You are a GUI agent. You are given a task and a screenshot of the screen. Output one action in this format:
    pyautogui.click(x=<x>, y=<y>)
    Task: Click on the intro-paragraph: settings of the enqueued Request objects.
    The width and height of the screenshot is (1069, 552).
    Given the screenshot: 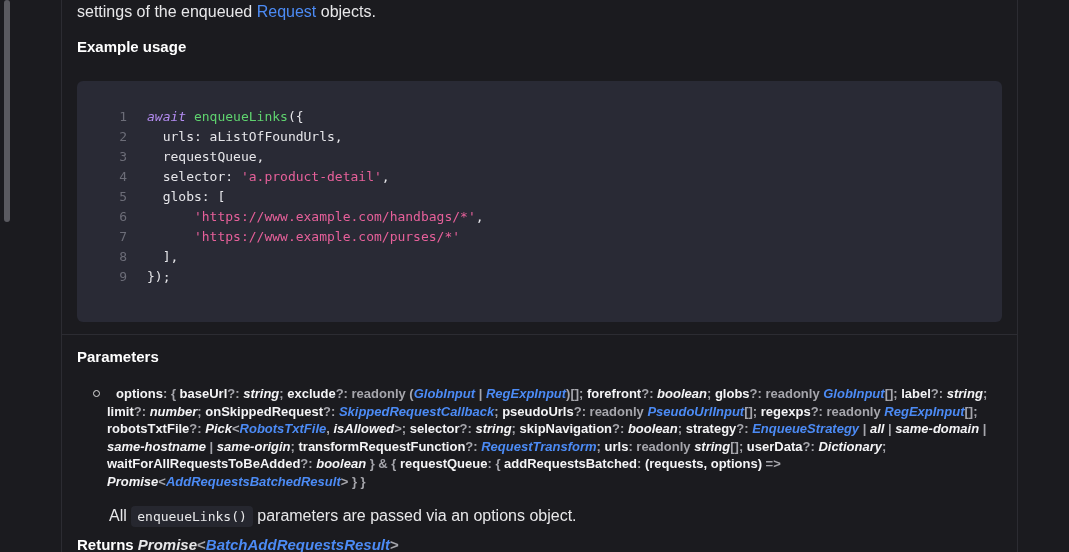 What is the action you would take?
    pyautogui.click(x=227, y=12)
    